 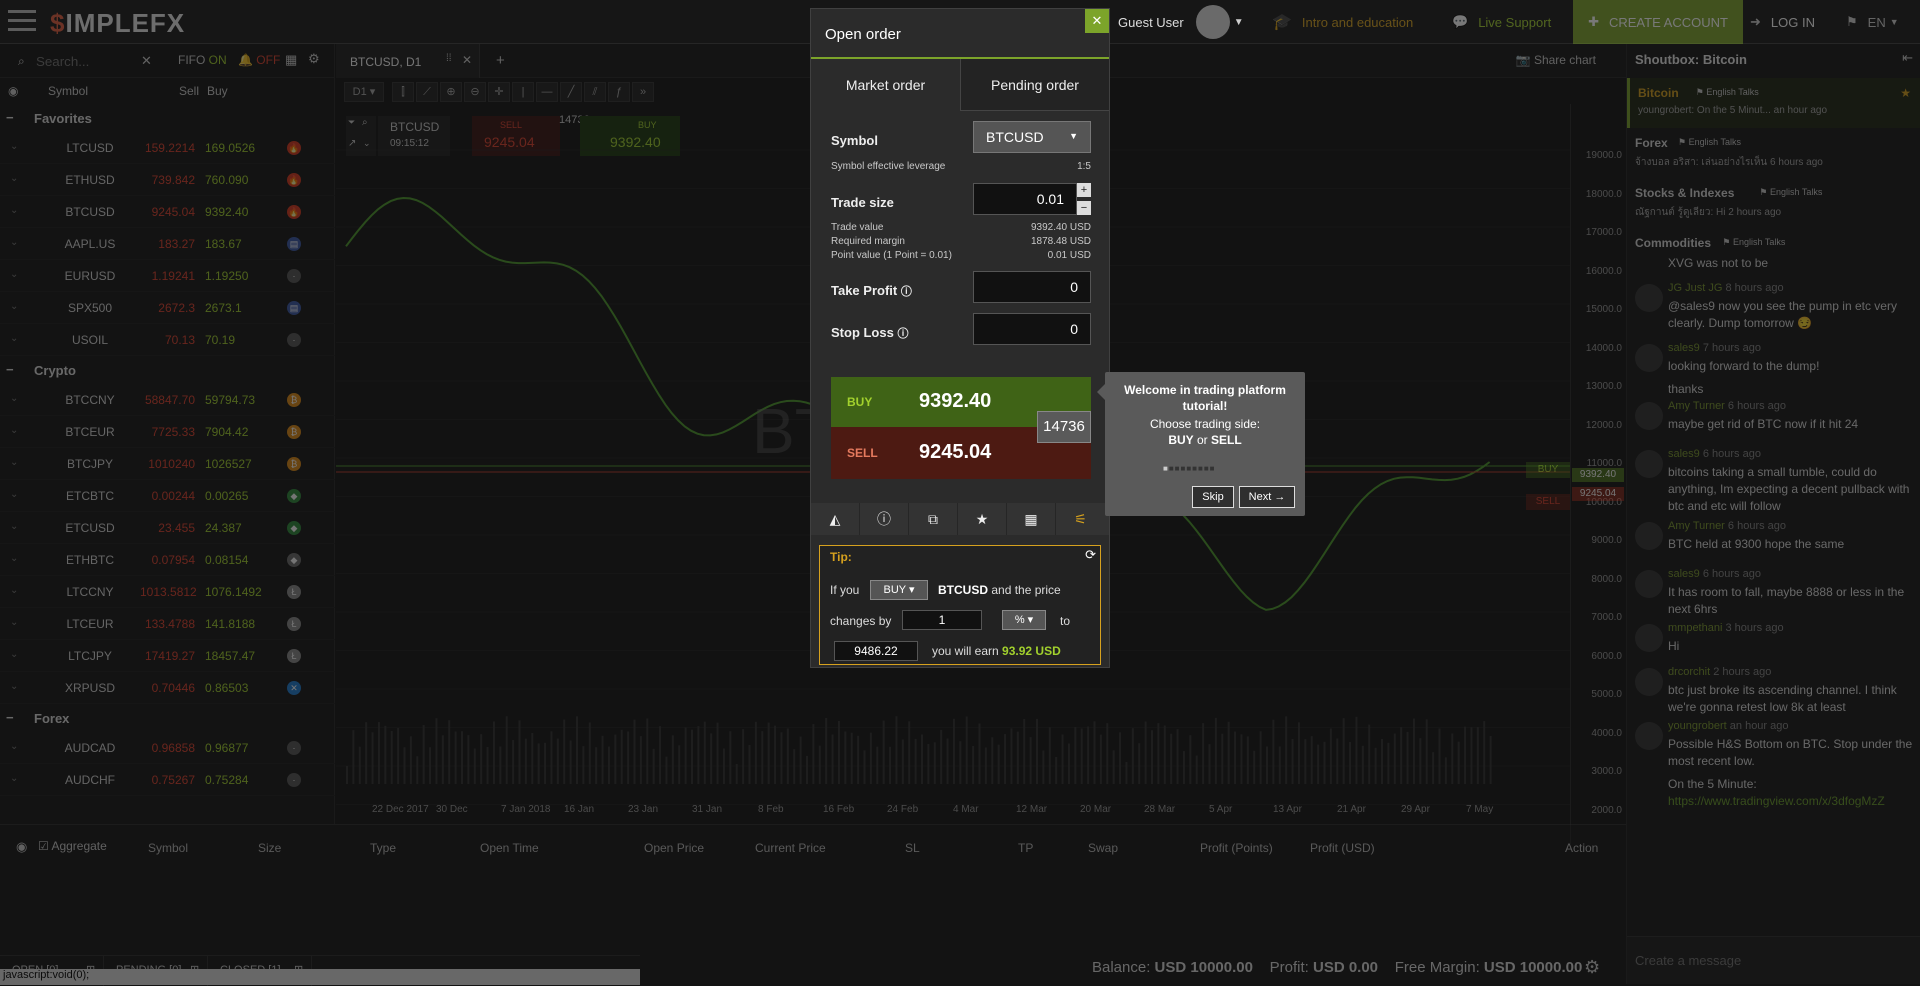 I want to click on collapse-icon: ⇤, so click(x=1907, y=58).